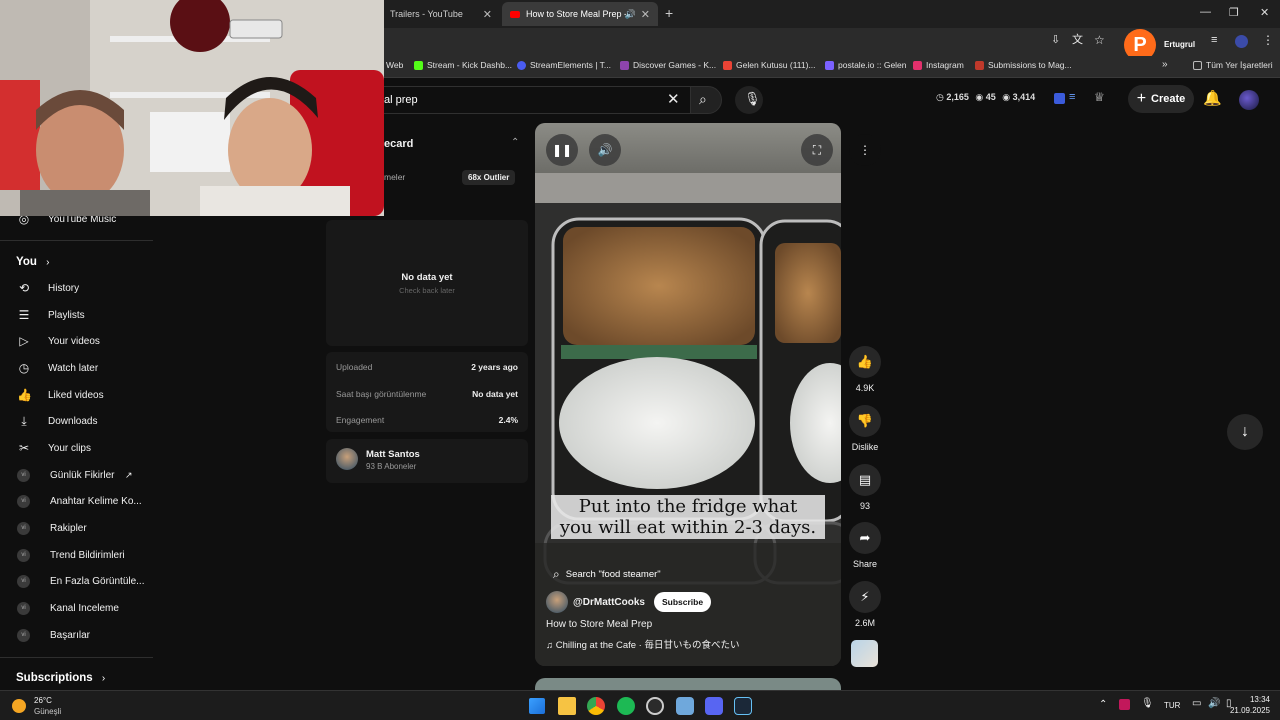 The image size is (1280, 720). Describe the element at coordinates (669, 13) in the screenshot. I see `new-tab-icon: +` at that location.